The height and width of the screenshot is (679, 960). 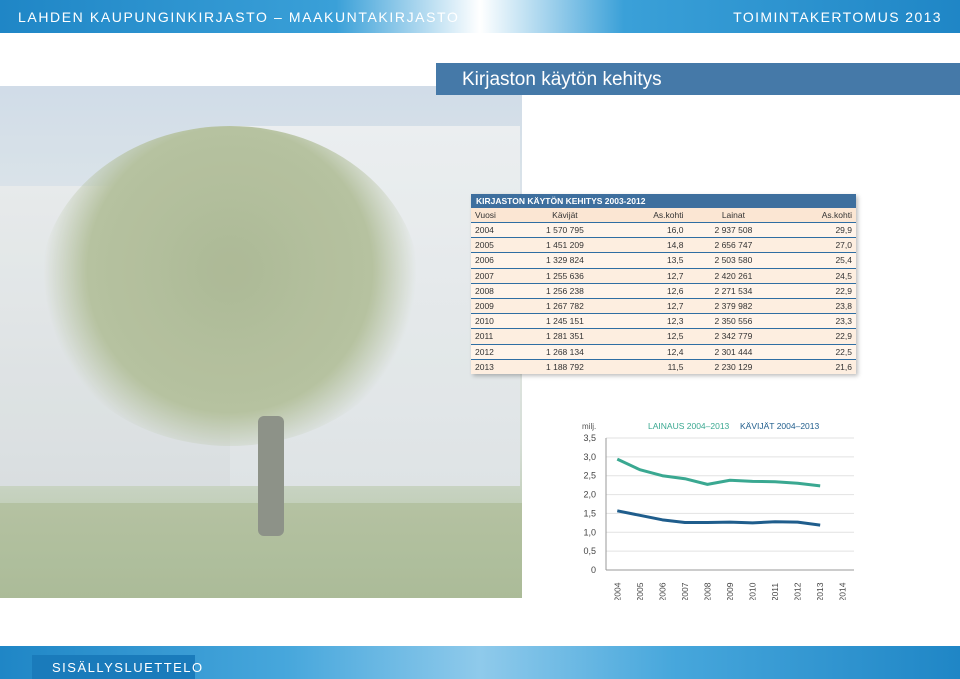 What do you see at coordinates (730, 591) in the screenshot?
I see `x-tick-label: 2009` at bounding box center [730, 591].